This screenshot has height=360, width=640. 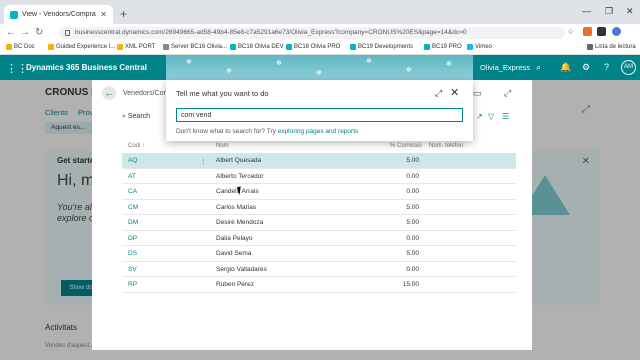 What do you see at coordinates (570, 31) in the screenshot?
I see `star-icon: ☆` at bounding box center [570, 31].